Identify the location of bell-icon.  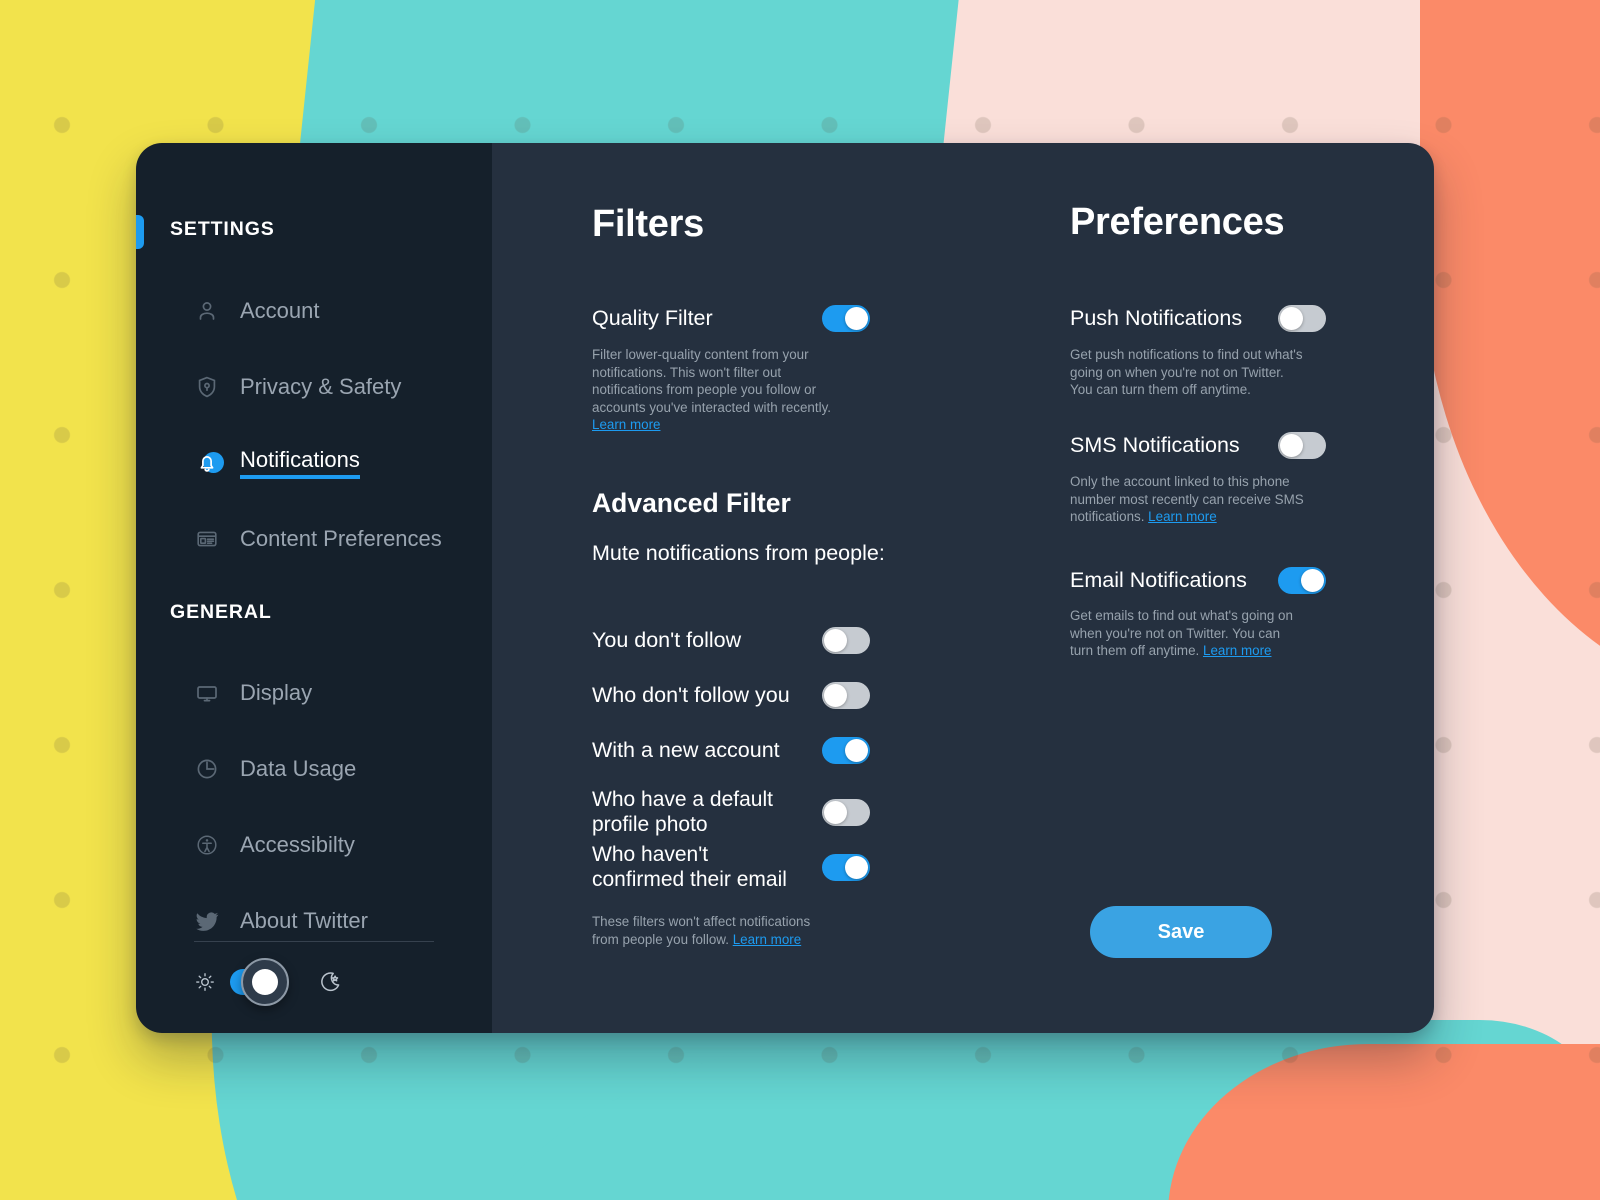
(209, 463).